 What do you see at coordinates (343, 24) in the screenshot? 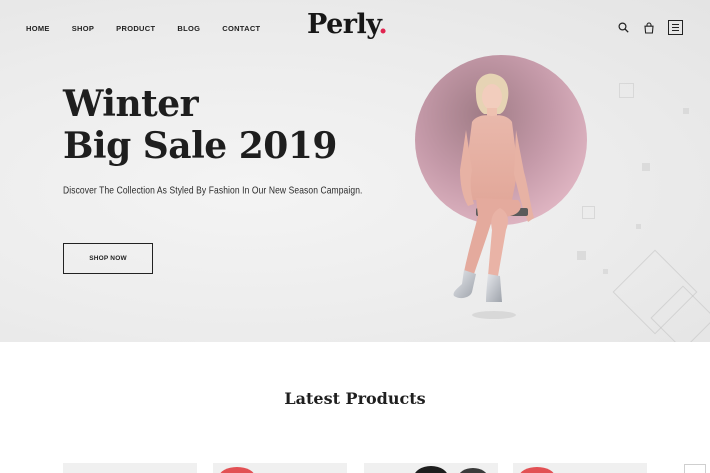
I see `brand-name: Perly` at bounding box center [343, 24].